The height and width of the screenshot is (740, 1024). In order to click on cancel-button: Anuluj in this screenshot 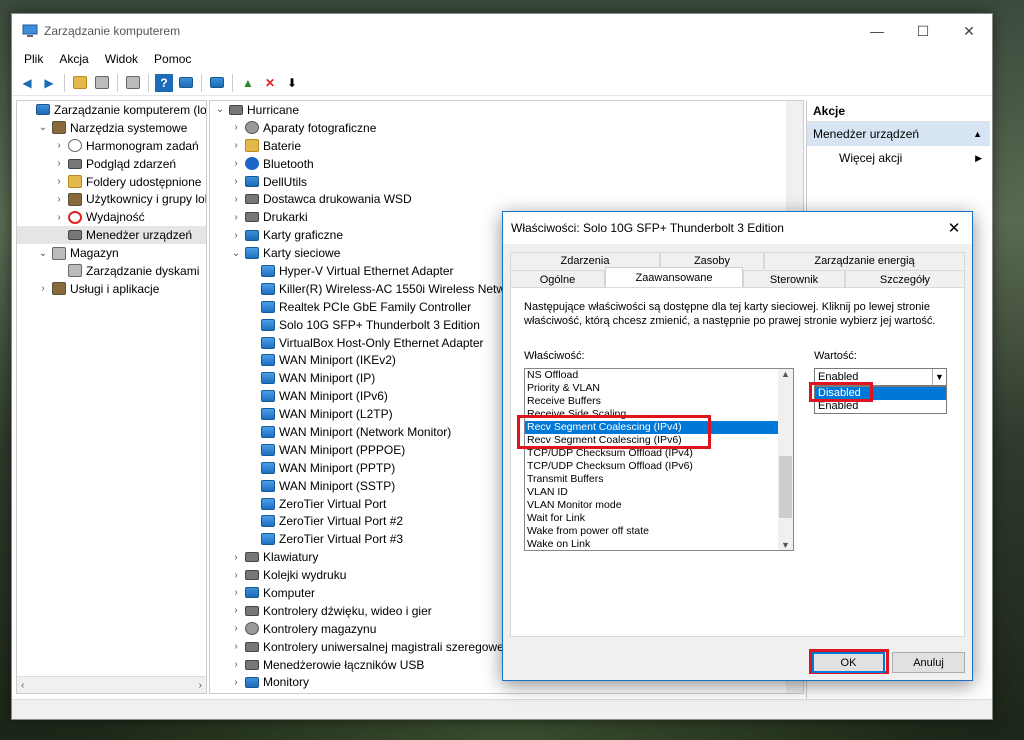, I will do `click(928, 662)`.